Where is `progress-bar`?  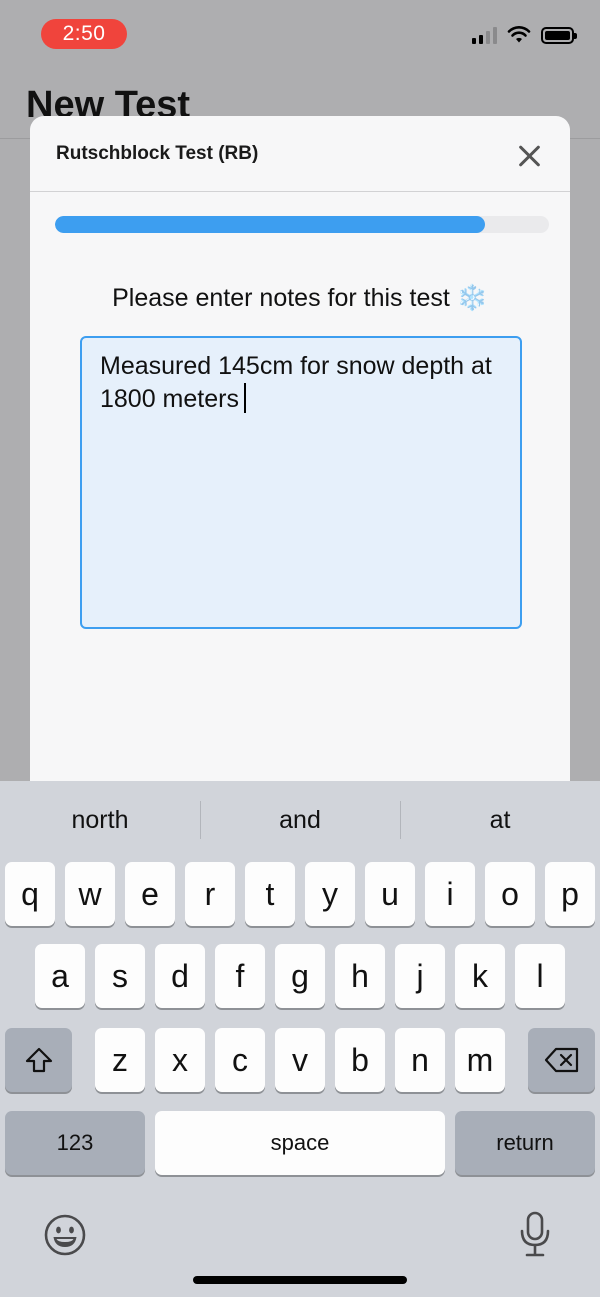 progress-bar is located at coordinates (302, 224).